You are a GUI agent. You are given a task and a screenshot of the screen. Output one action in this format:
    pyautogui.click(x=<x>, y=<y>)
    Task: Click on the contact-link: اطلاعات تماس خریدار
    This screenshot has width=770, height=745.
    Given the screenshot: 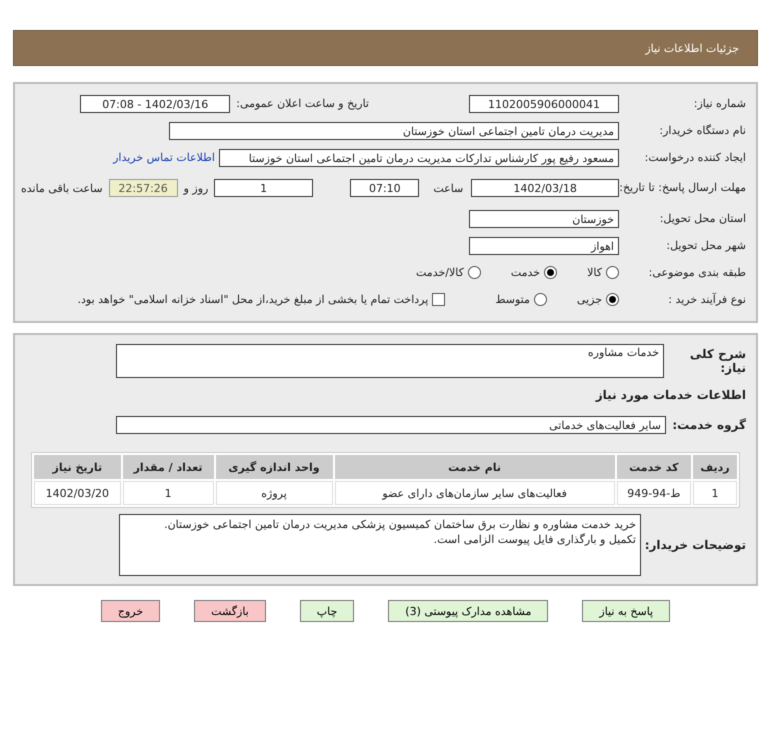 What is the action you would take?
    pyautogui.click(x=164, y=157)
    